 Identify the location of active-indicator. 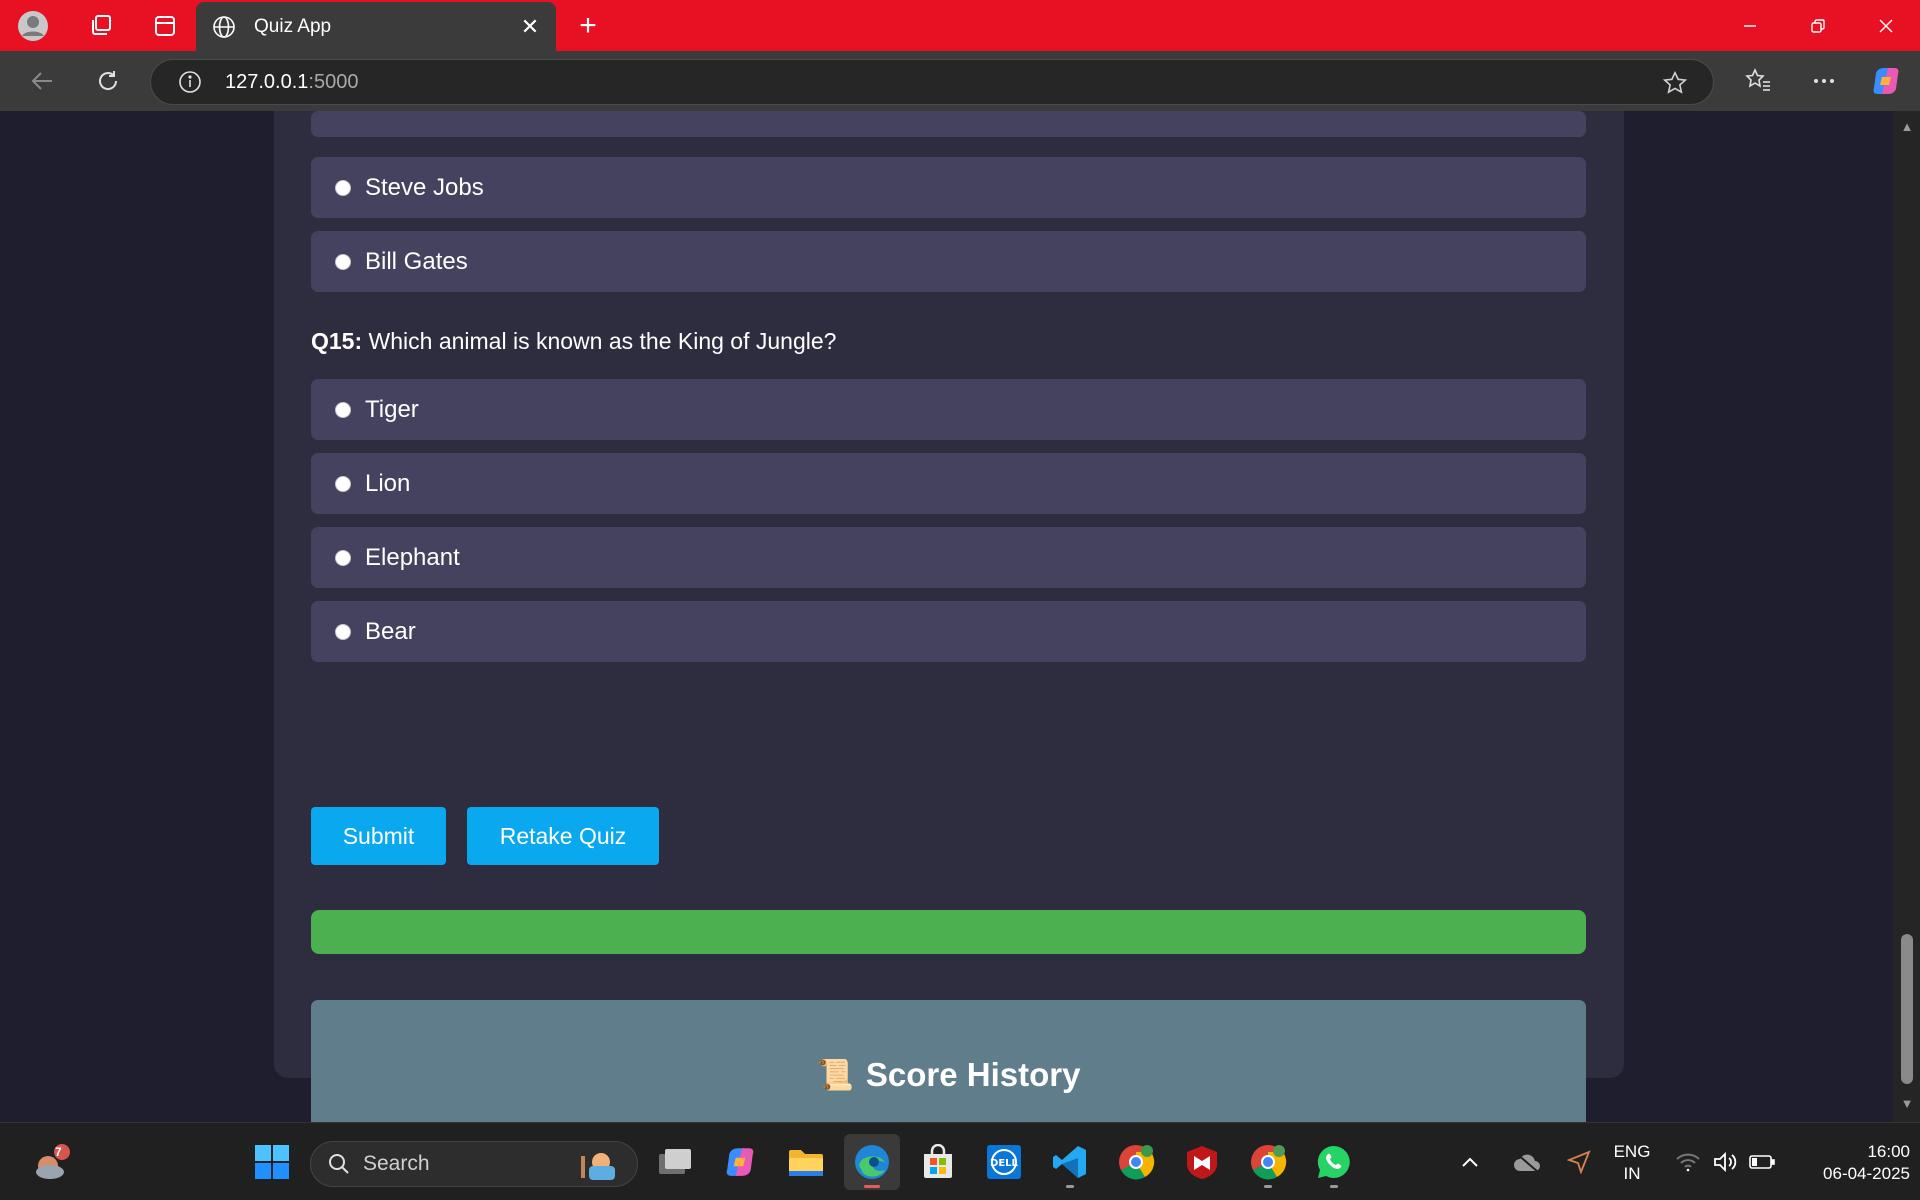
(872, 1186).